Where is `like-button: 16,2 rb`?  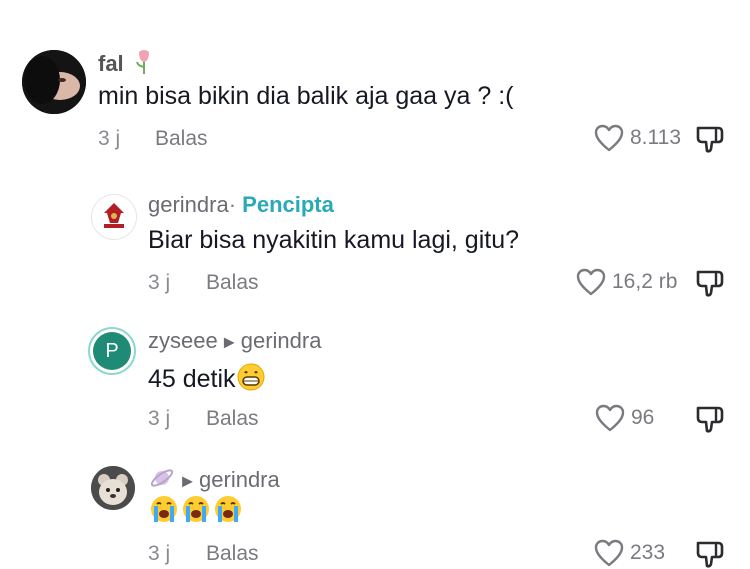
like-button: 16,2 rb is located at coordinates (626, 282).